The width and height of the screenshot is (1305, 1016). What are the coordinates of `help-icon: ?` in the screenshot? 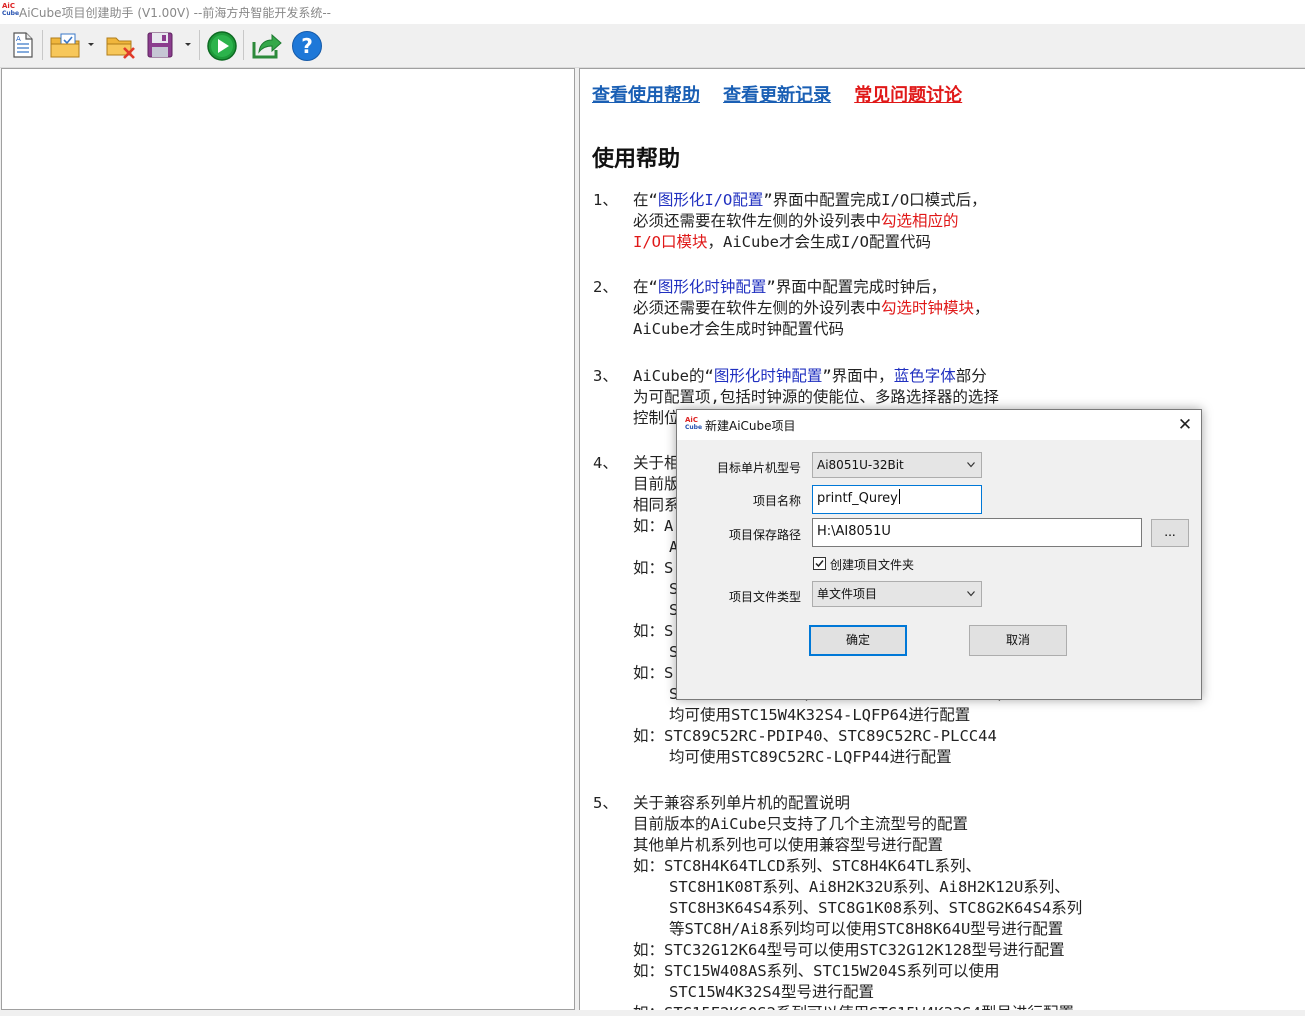 It's located at (307, 46).